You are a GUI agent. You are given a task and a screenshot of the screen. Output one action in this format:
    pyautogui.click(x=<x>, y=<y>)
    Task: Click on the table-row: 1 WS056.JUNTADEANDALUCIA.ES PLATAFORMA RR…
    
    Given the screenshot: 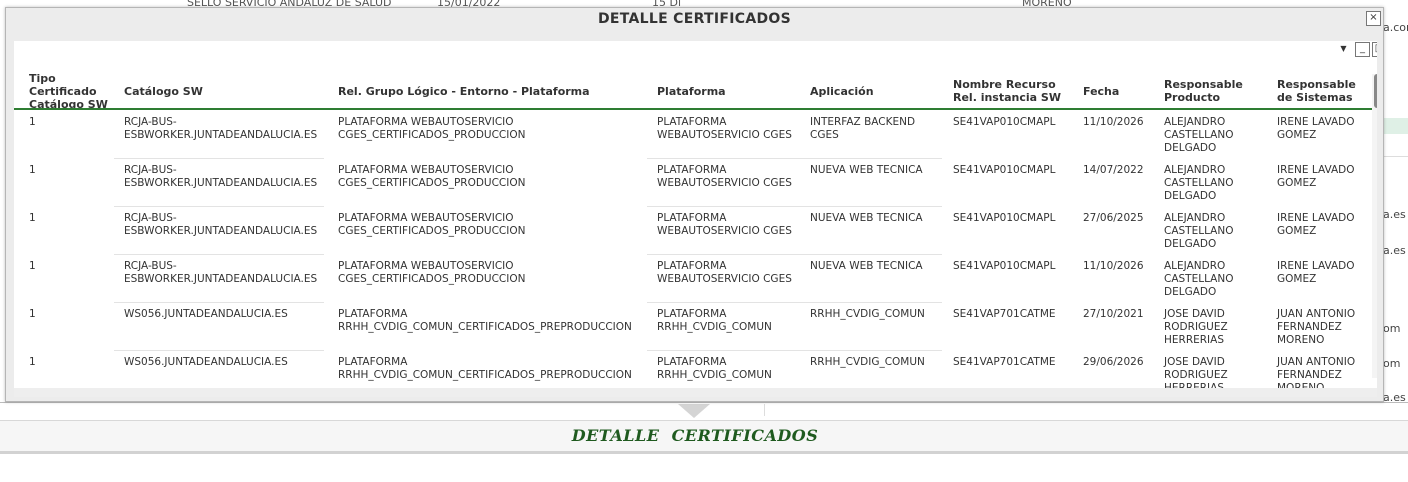 What is the action you would take?
    pyautogui.click(x=694, y=332)
    